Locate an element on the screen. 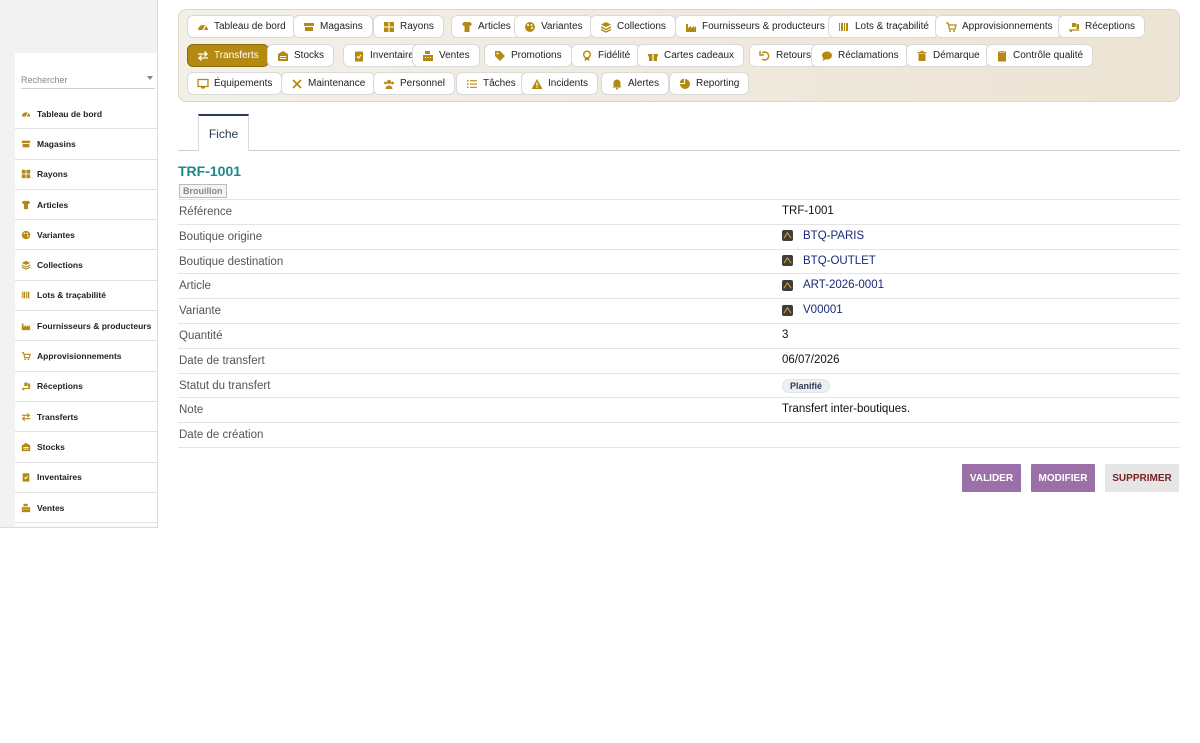 The width and height of the screenshot is (1200, 743). users-icon is located at coordinates (389, 84).